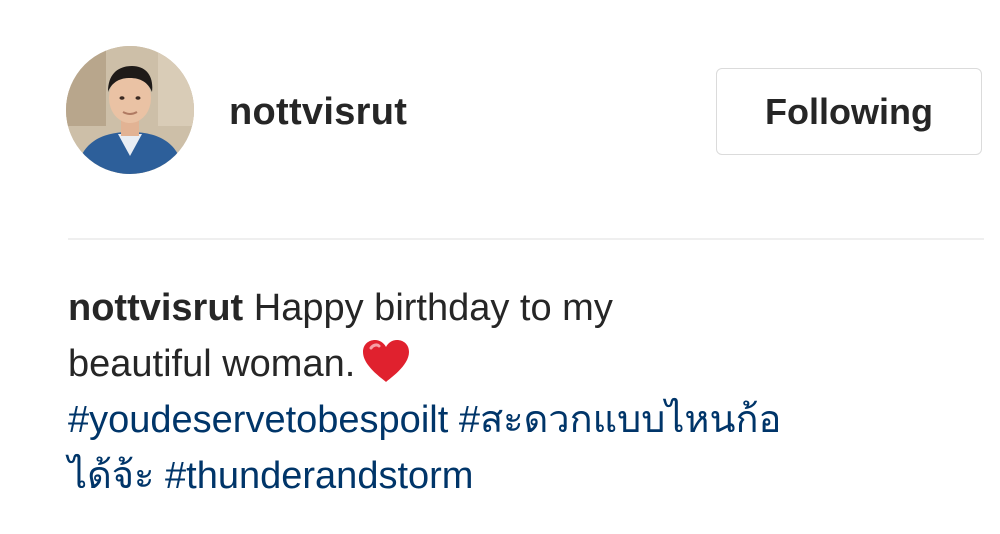 The image size is (1000, 534). I want to click on avatar-image, so click(130, 110).